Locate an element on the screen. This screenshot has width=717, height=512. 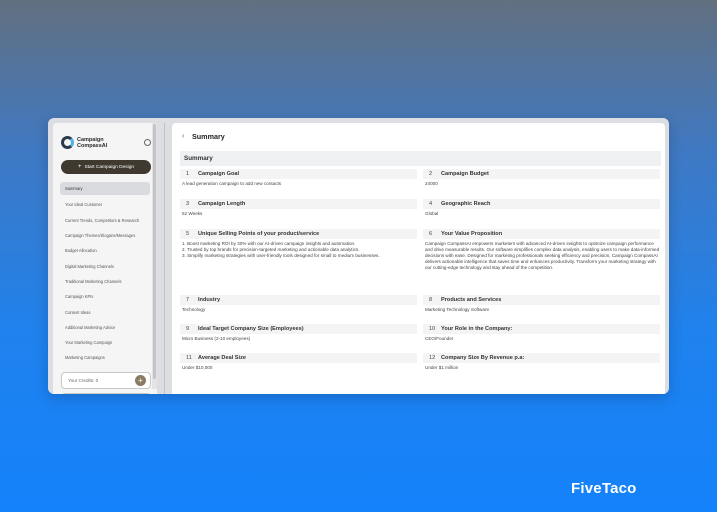
logo: Campaign CompassAI is located at coordinates (84, 142).